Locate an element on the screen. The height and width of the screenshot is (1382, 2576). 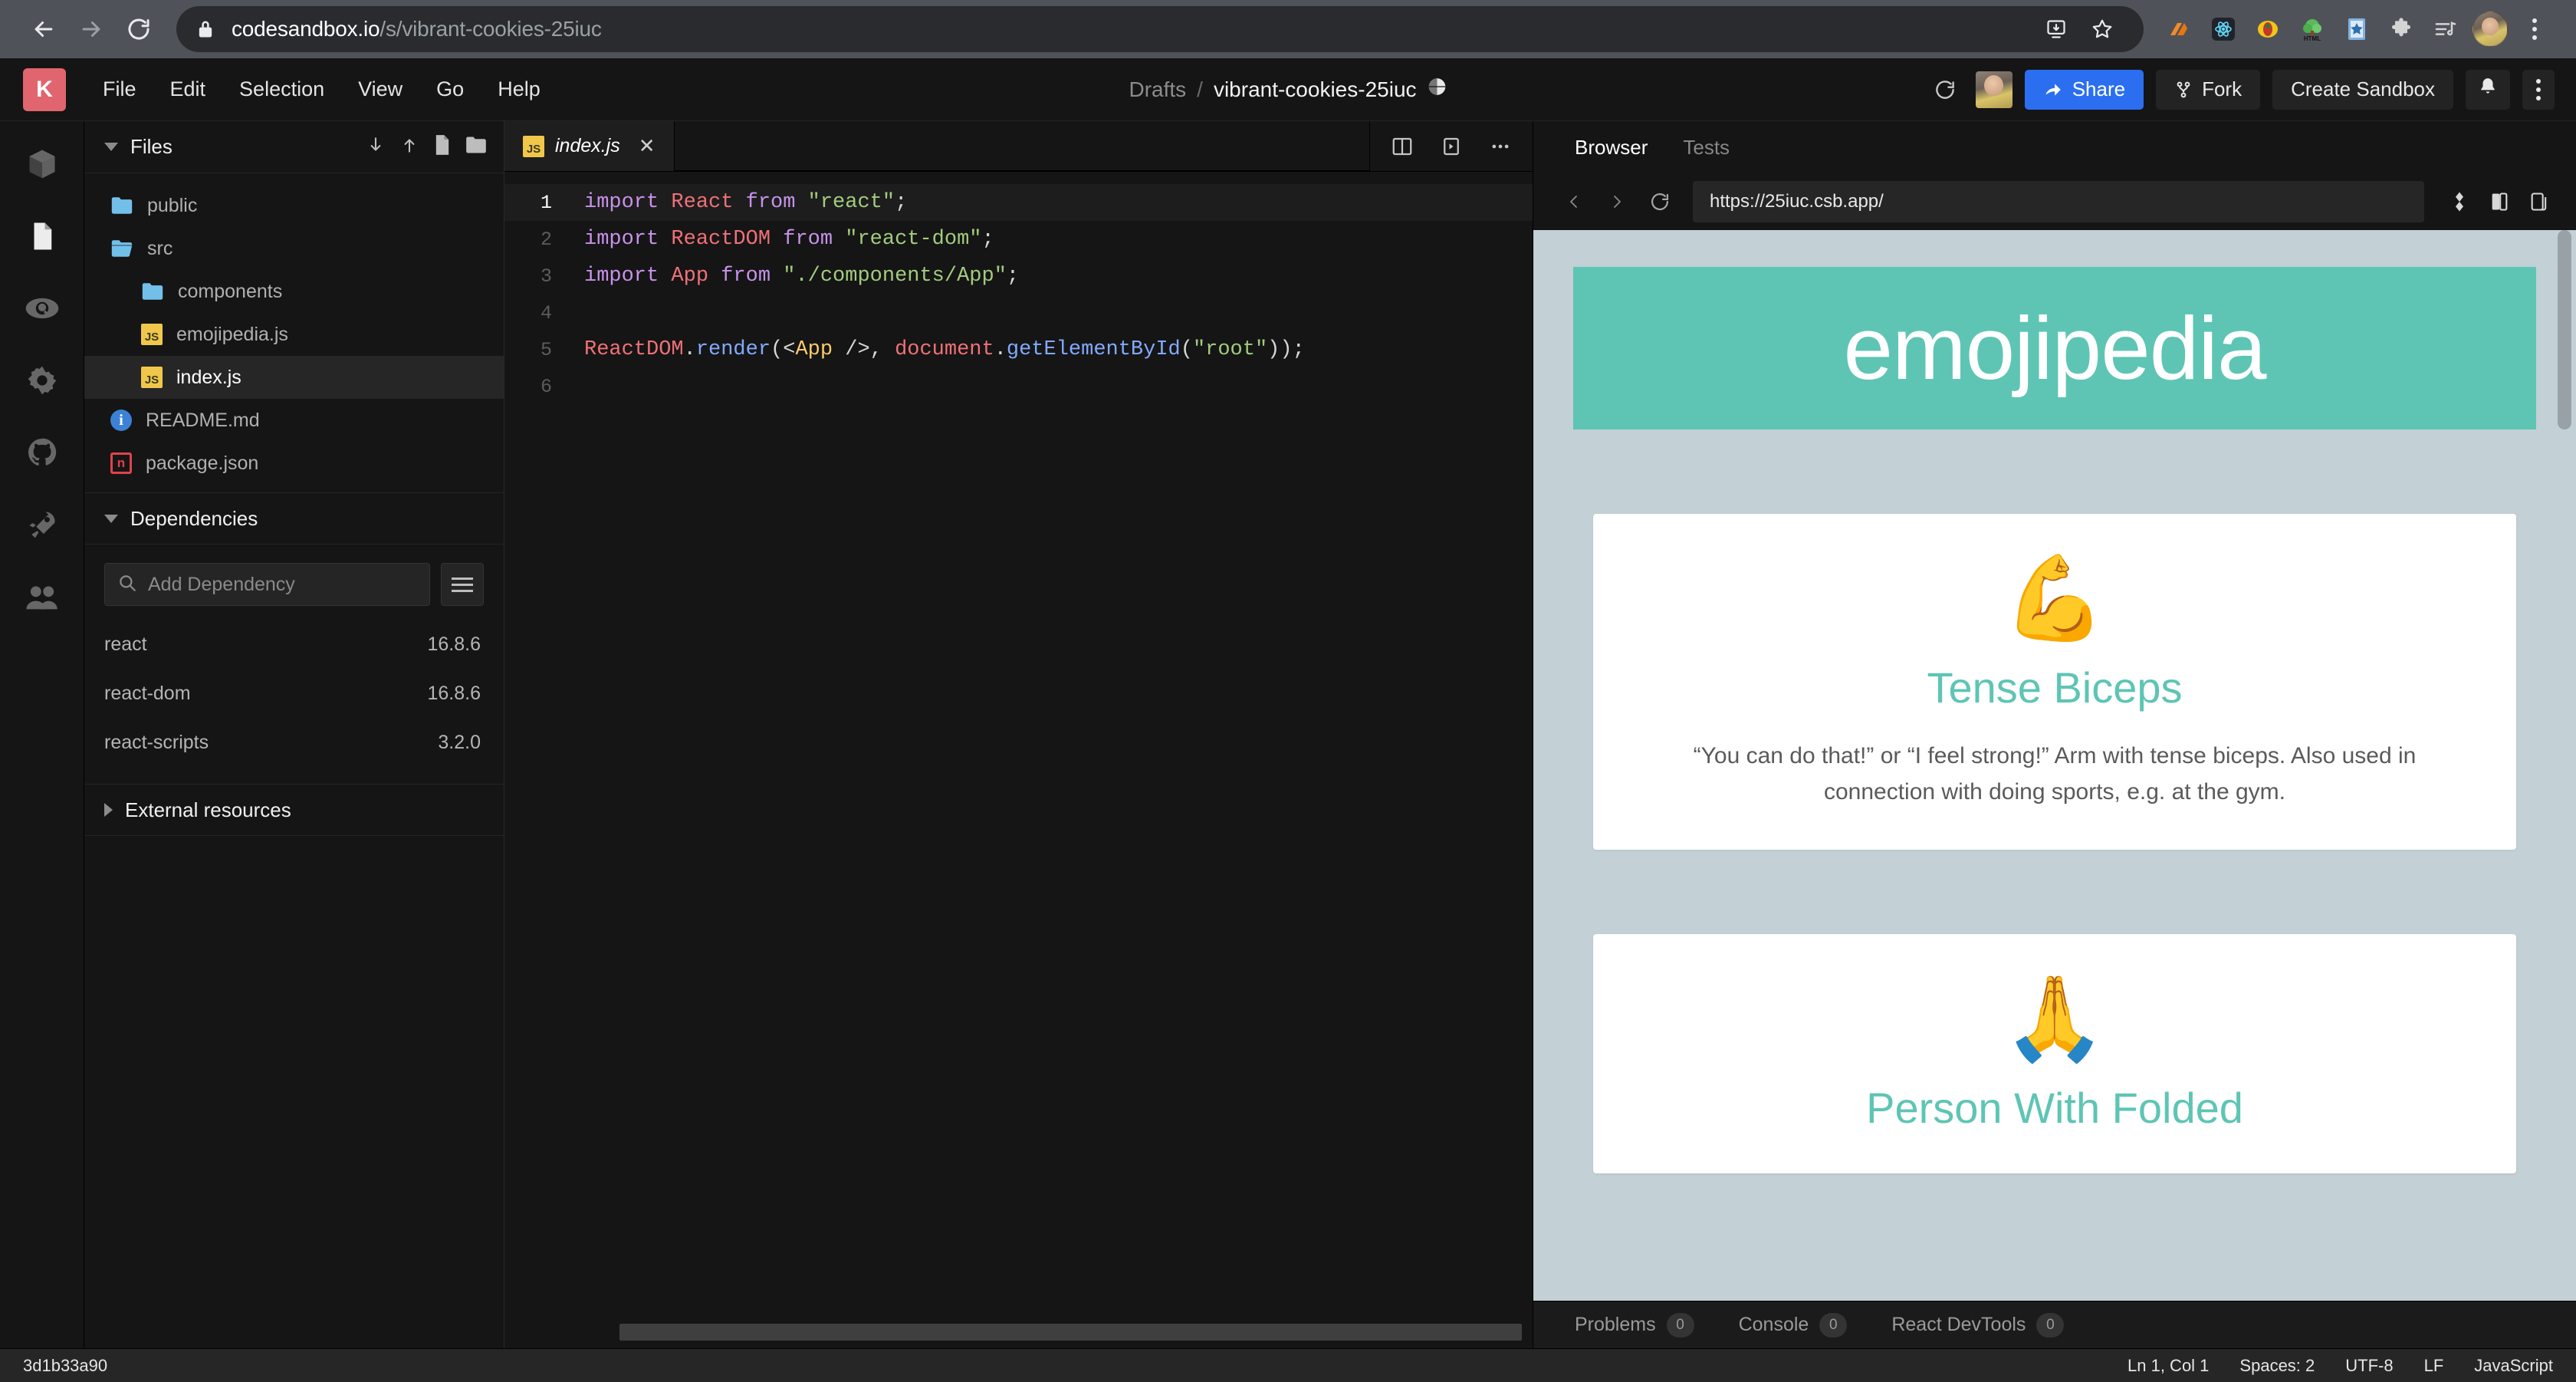
emoji-card: 🙏 Person With Folded is located at coordinates (2054, 1053).